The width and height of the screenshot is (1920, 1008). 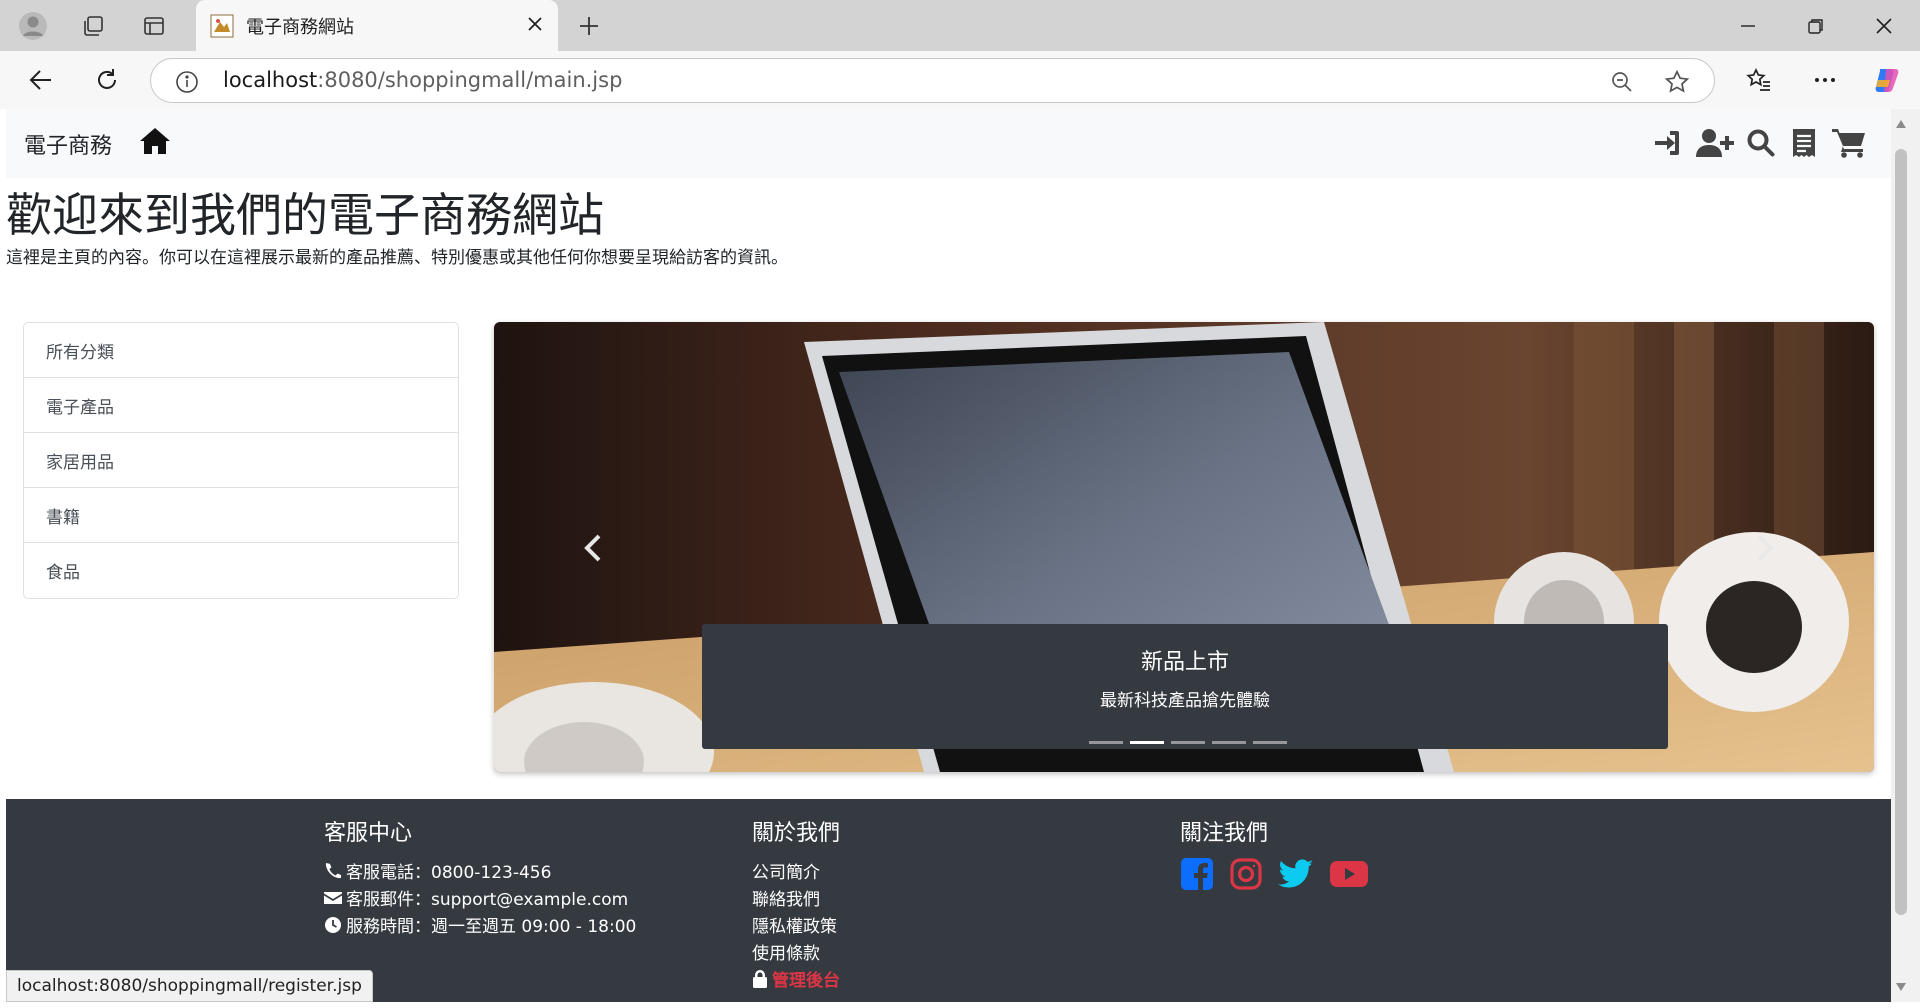 I want to click on site-favicon-icon, so click(x=222, y=26).